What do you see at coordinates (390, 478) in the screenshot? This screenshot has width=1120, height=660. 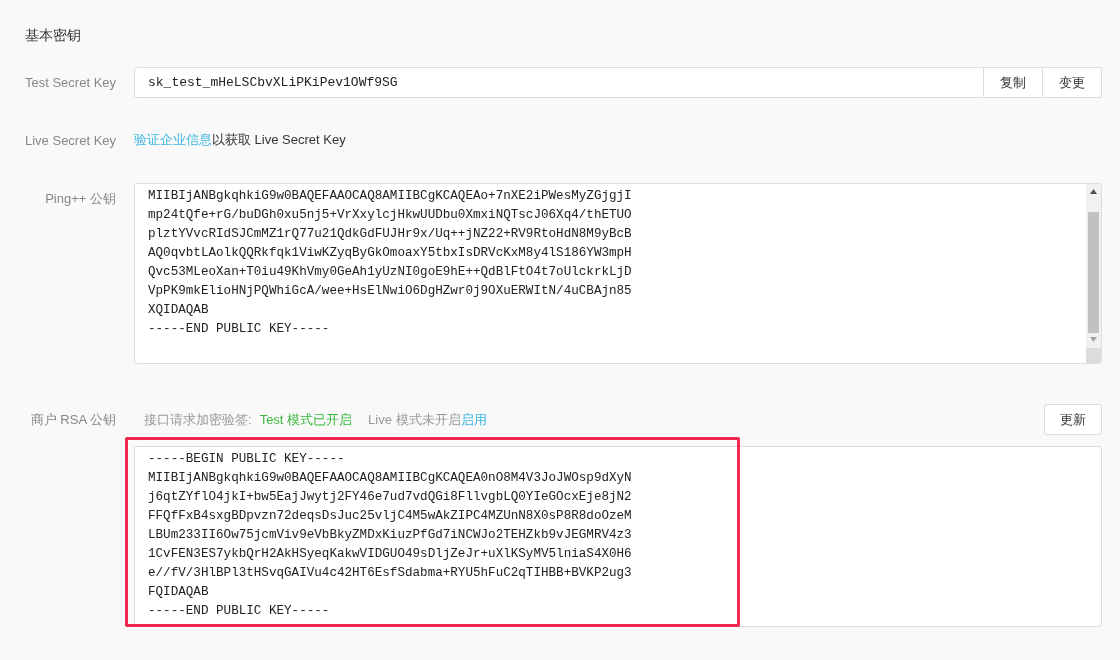 I see `key-line: MIIBIjANBgkqhkiG9w0BAQEFAAOCAQ8AMIIBCgKCAQEA0nO8M4V3JoJWOsp9dXyN` at bounding box center [390, 478].